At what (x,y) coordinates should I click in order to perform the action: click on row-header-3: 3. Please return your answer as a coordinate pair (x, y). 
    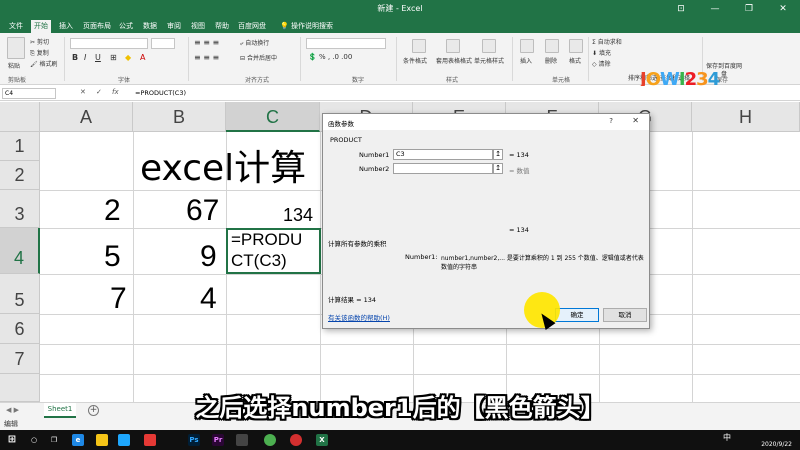
    Looking at the image, I should click on (20, 209).